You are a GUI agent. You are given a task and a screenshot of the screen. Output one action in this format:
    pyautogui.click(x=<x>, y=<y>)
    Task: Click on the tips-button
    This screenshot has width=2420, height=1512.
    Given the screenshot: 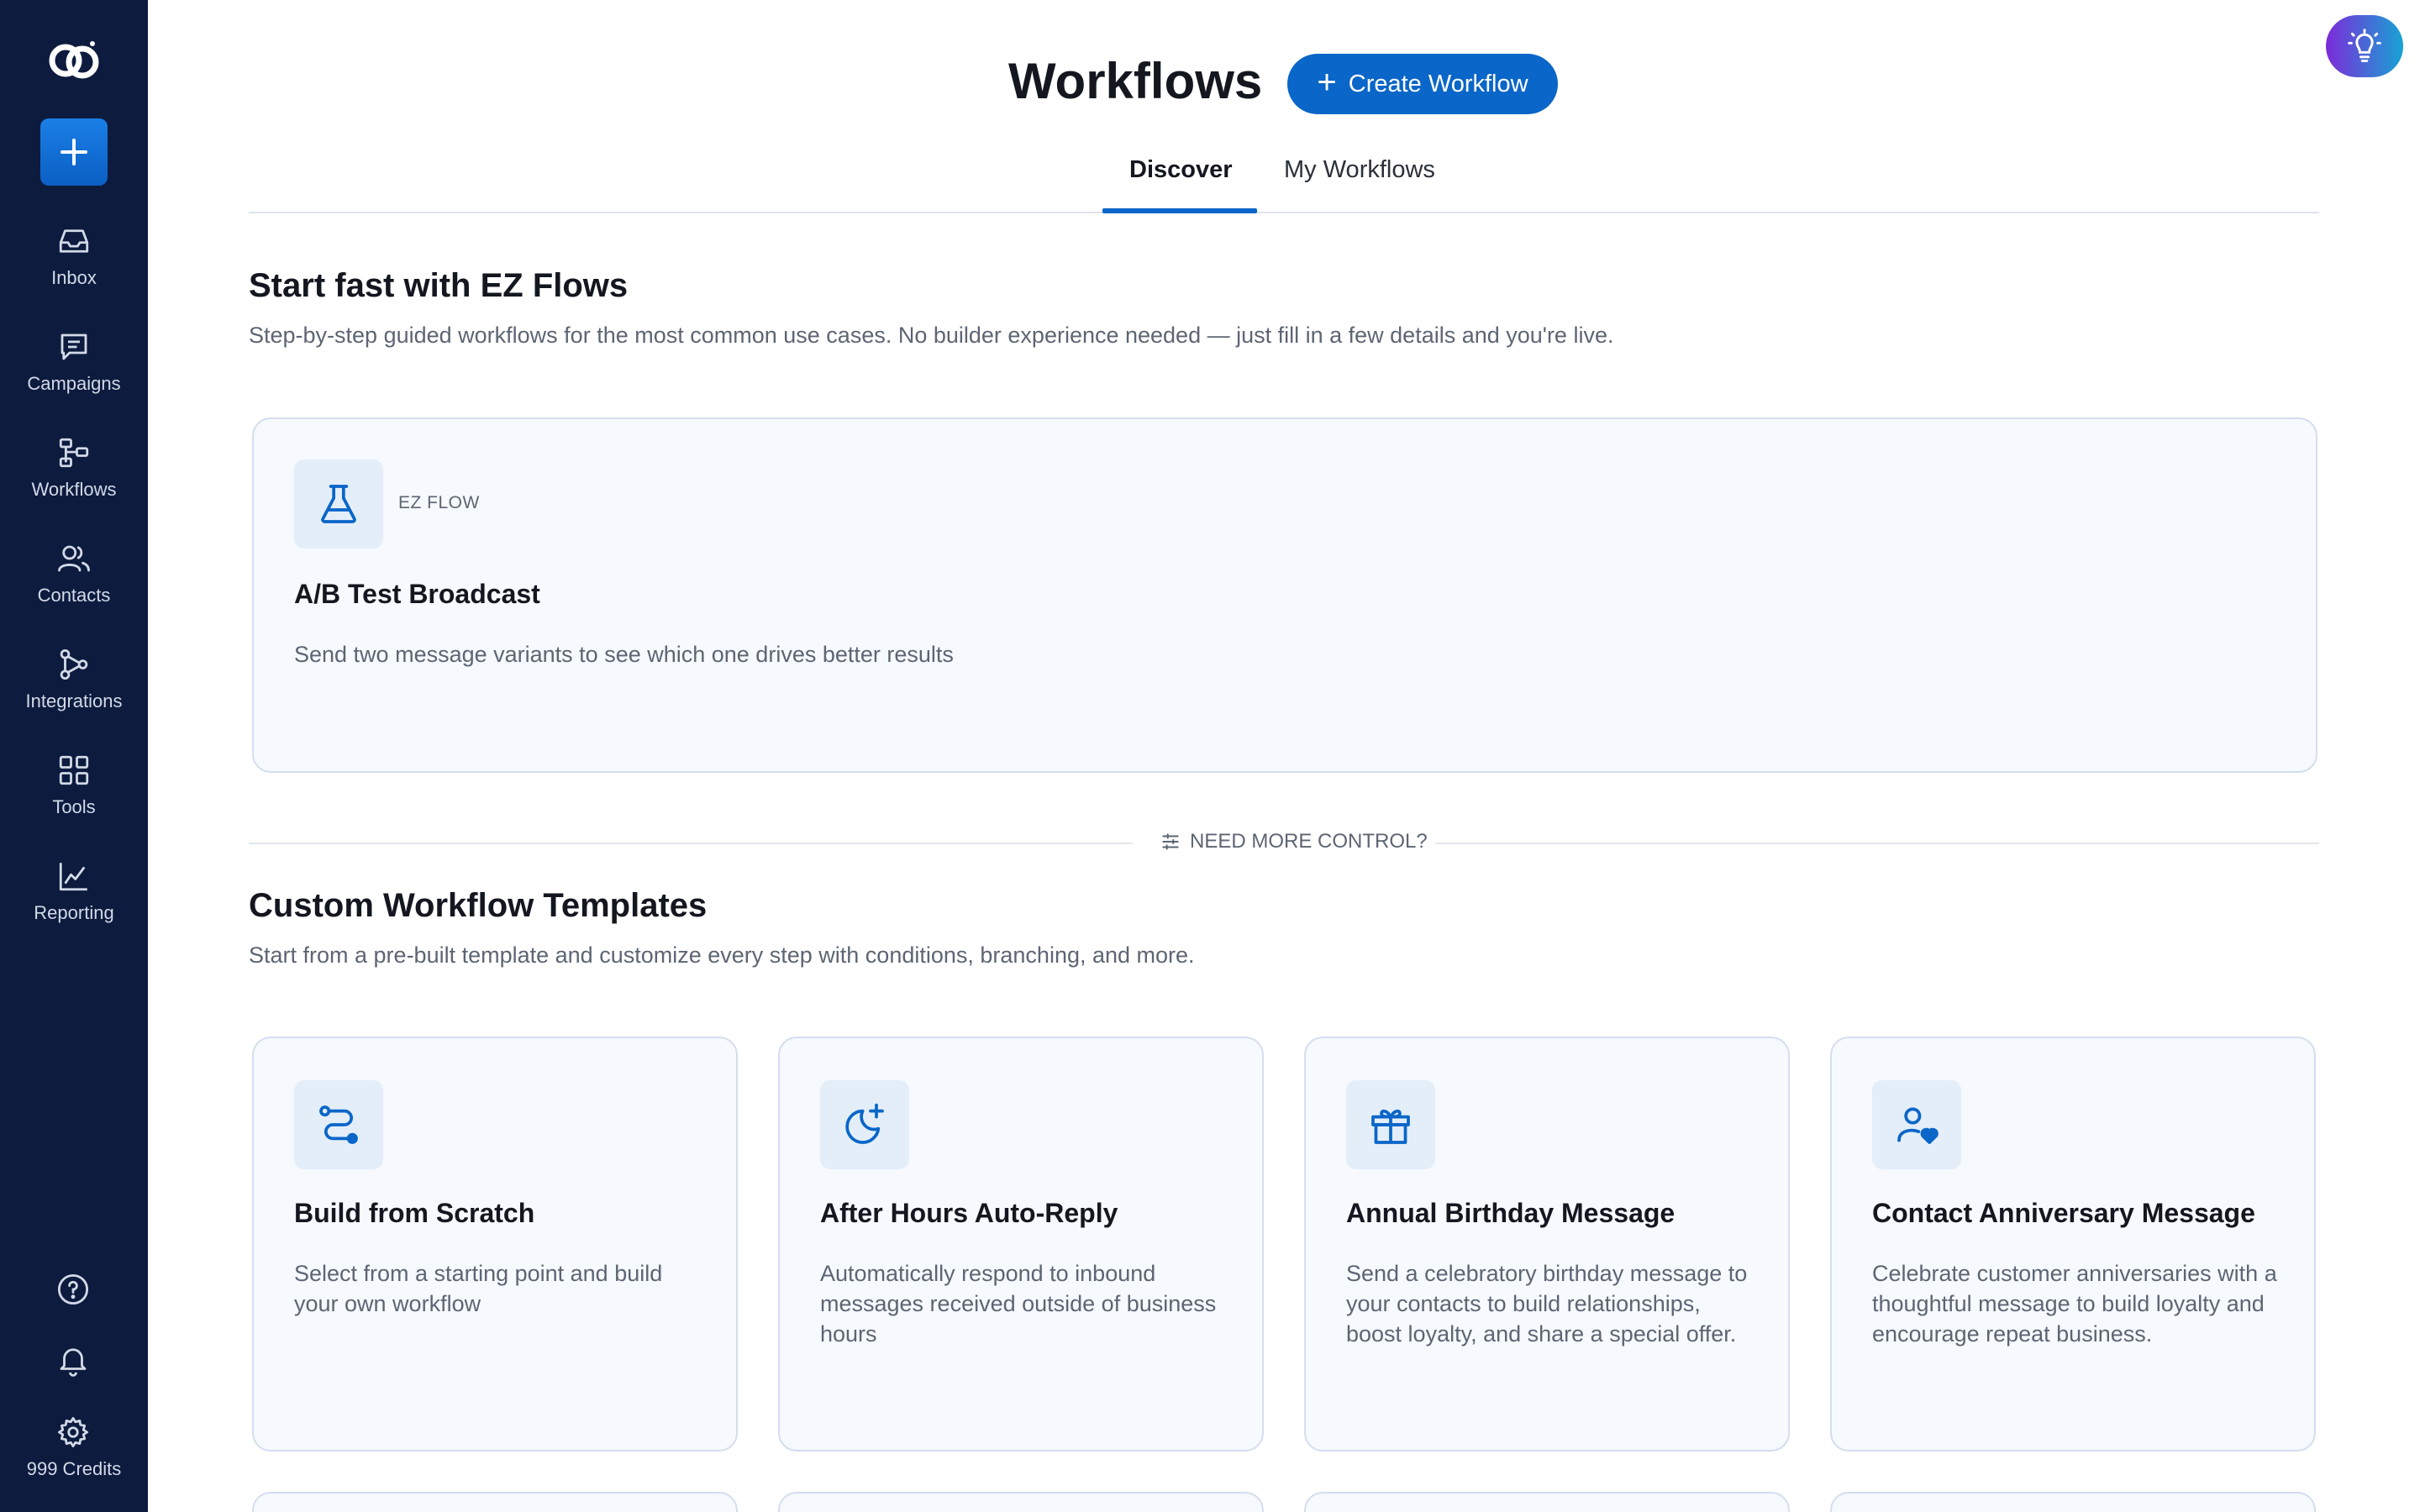 What is the action you would take?
    pyautogui.click(x=2364, y=46)
    